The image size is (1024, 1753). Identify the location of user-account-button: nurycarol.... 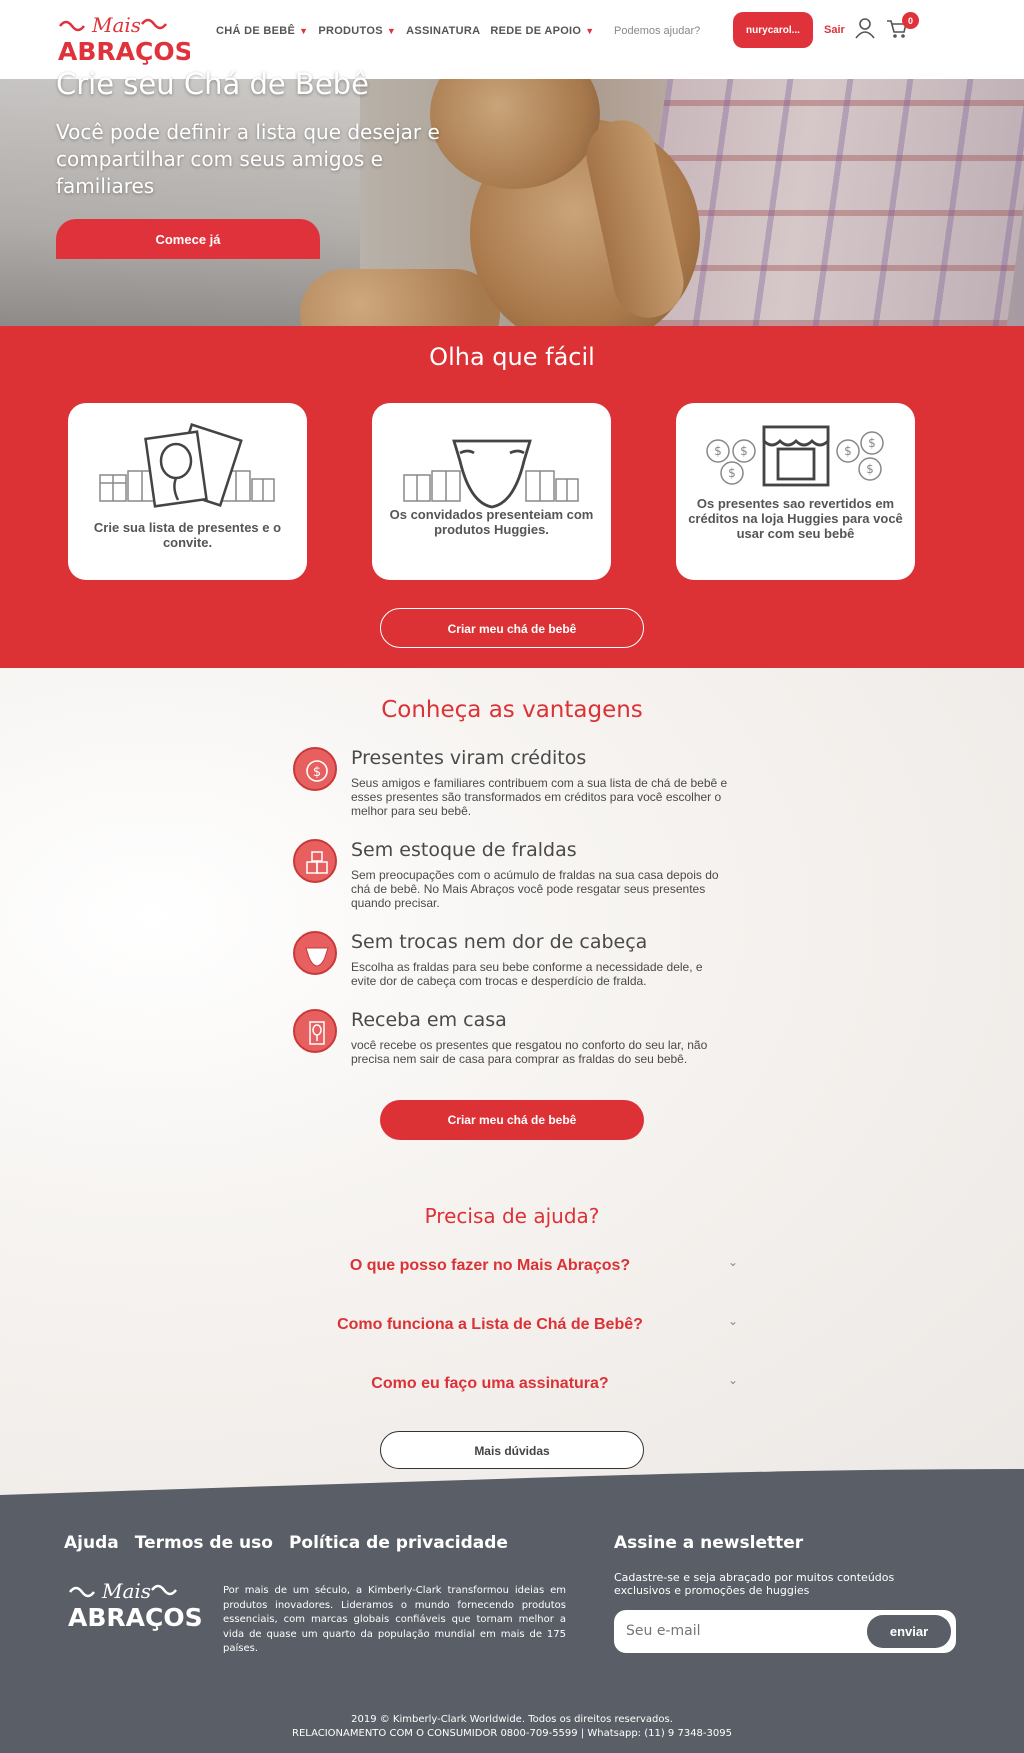
(773, 30).